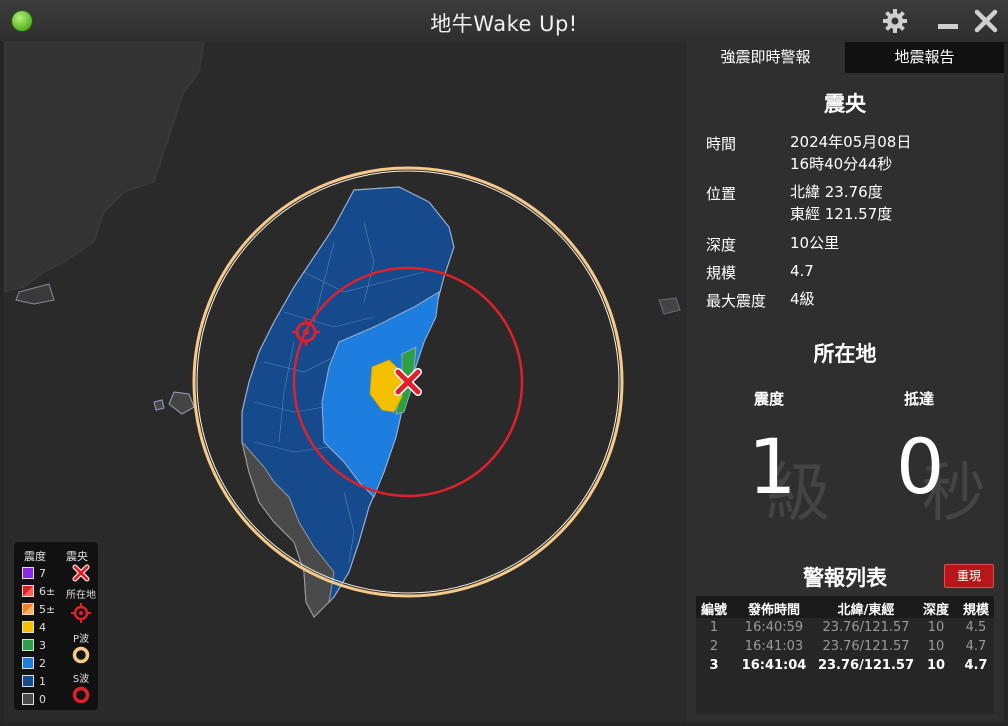  Describe the element at coordinates (845, 354) in the screenshot. I see `location-title: 所在地` at that location.